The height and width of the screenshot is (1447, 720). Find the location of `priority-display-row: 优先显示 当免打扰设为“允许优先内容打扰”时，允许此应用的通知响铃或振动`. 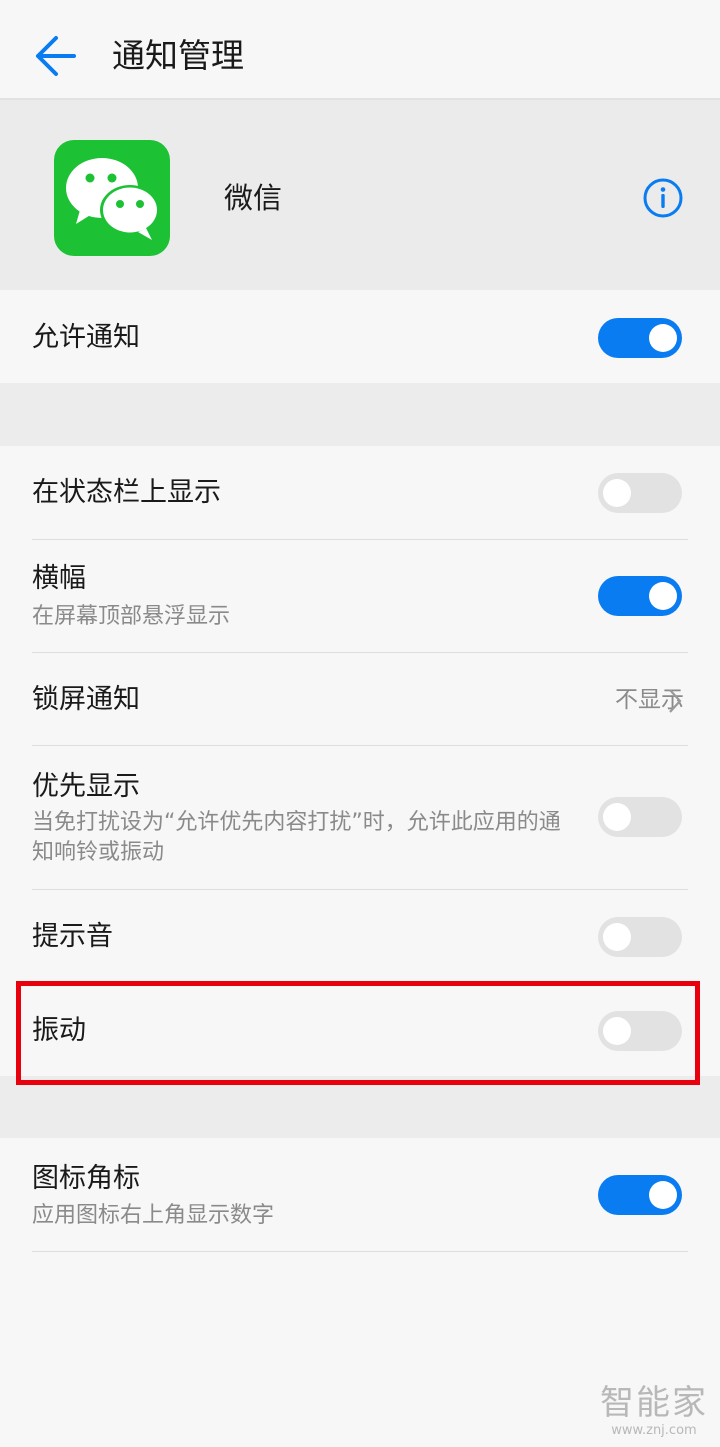

priority-display-row: 优先显示 当免打扰设为“允许优先内容打扰”时，允许此应用的通知响铃或振动 is located at coordinates (360, 817).